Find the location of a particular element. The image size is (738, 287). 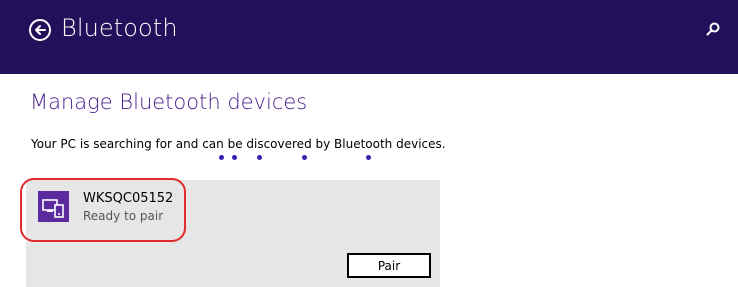

search-icon is located at coordinates (713, 29).